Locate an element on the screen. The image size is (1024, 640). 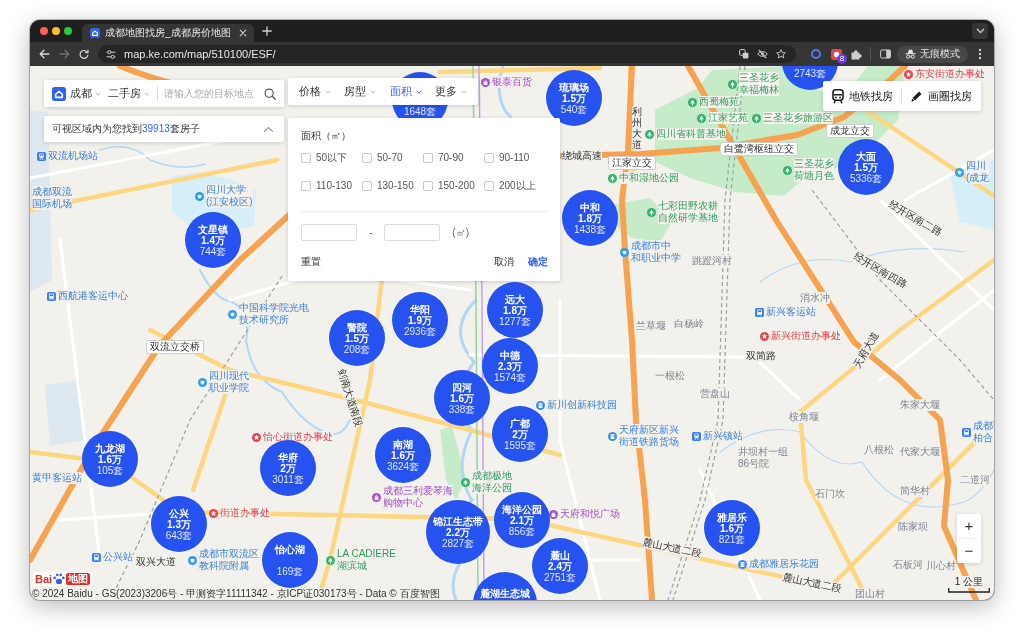
area-option: 50-70 is located at coordinates (392, 158).